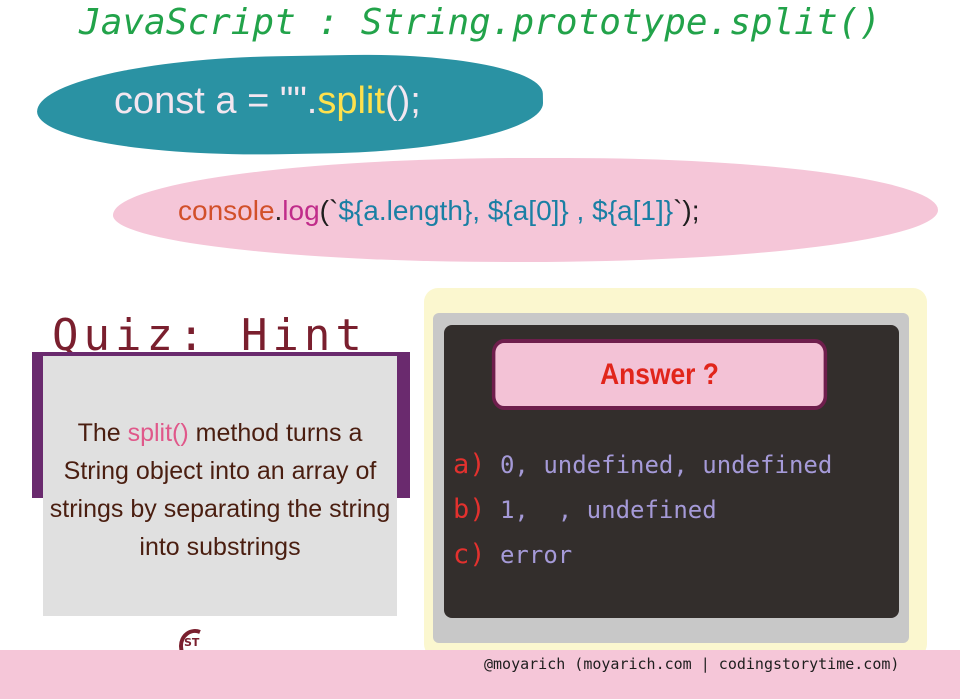  What do you see at coordinates (216, 101) in the screenshot?
I see `code-line-1-prefix: const a = "".` at bounding box center [216, 101].